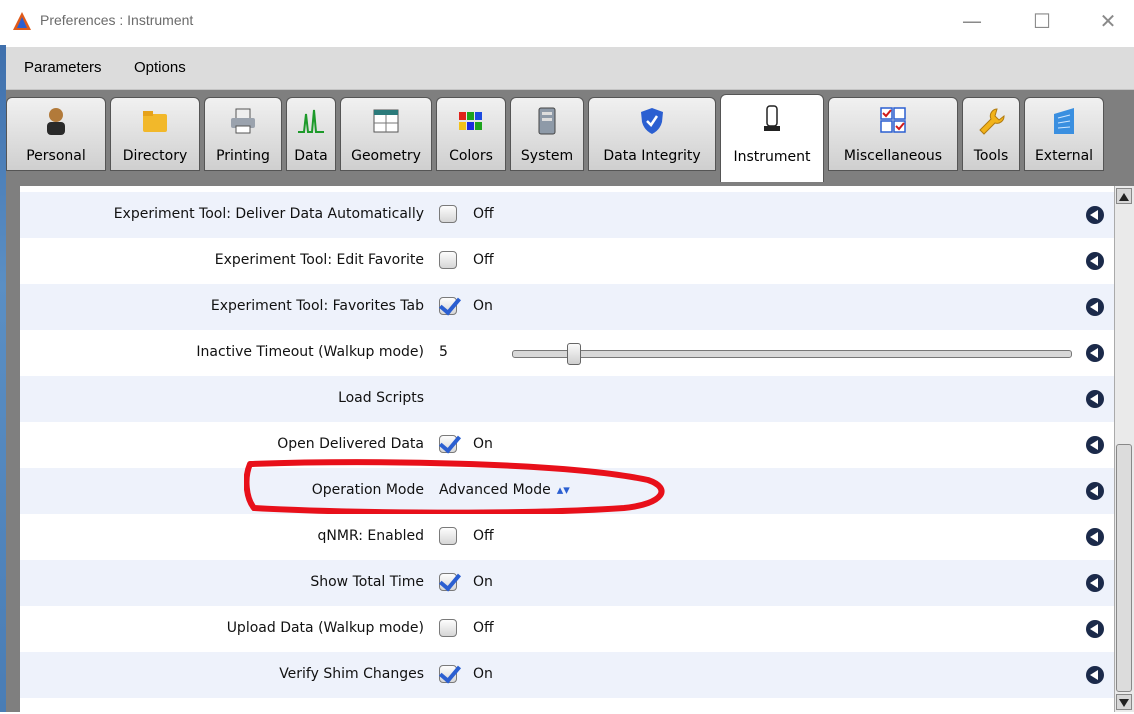 Image resolution: width=1134 pixels, height=714 pixels. Describe the element at coordinates (370, 536) in the screenshot. I see `setting-label: qNMR: Enabled` at that location.